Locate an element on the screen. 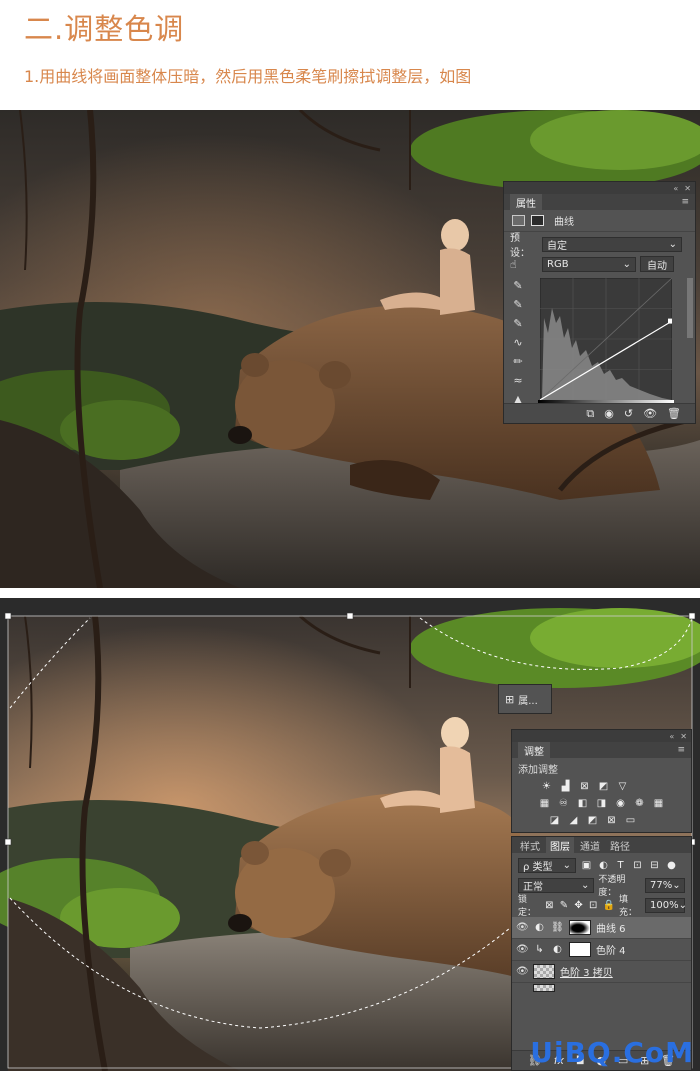 This screenshot has height=1071, width=700. lock-row: 锁定： ⊠ ✎ ✥ ⊡ 🔒 填充： 100% ⌄ is located at coordinates (601, 906).